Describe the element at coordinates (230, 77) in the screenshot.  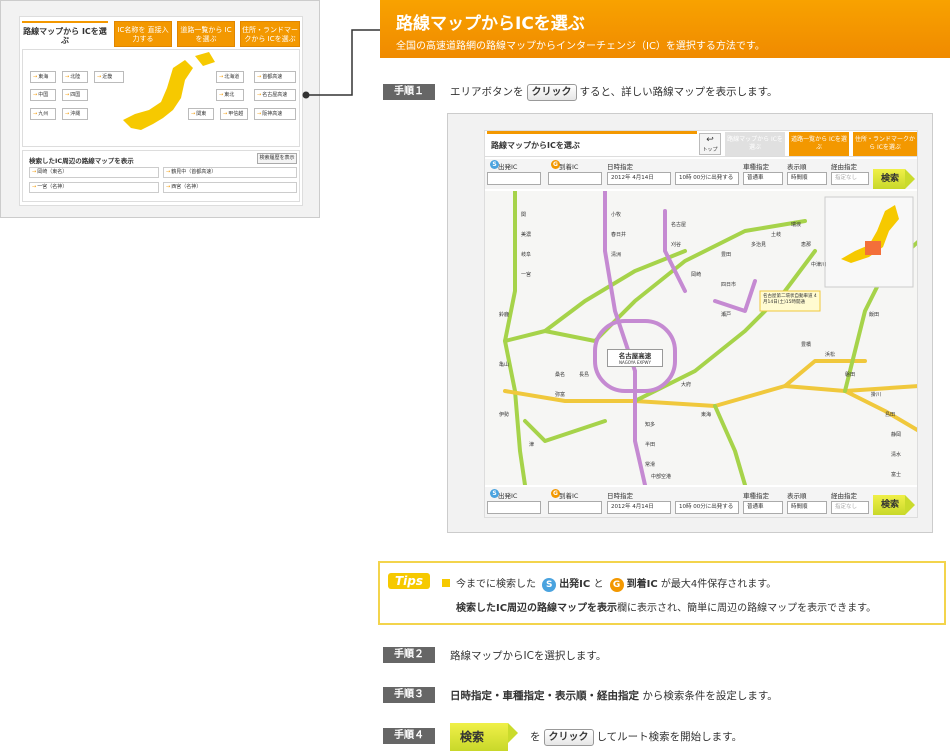
I see `thumb-region-hokkaido: 北海道` at that location.